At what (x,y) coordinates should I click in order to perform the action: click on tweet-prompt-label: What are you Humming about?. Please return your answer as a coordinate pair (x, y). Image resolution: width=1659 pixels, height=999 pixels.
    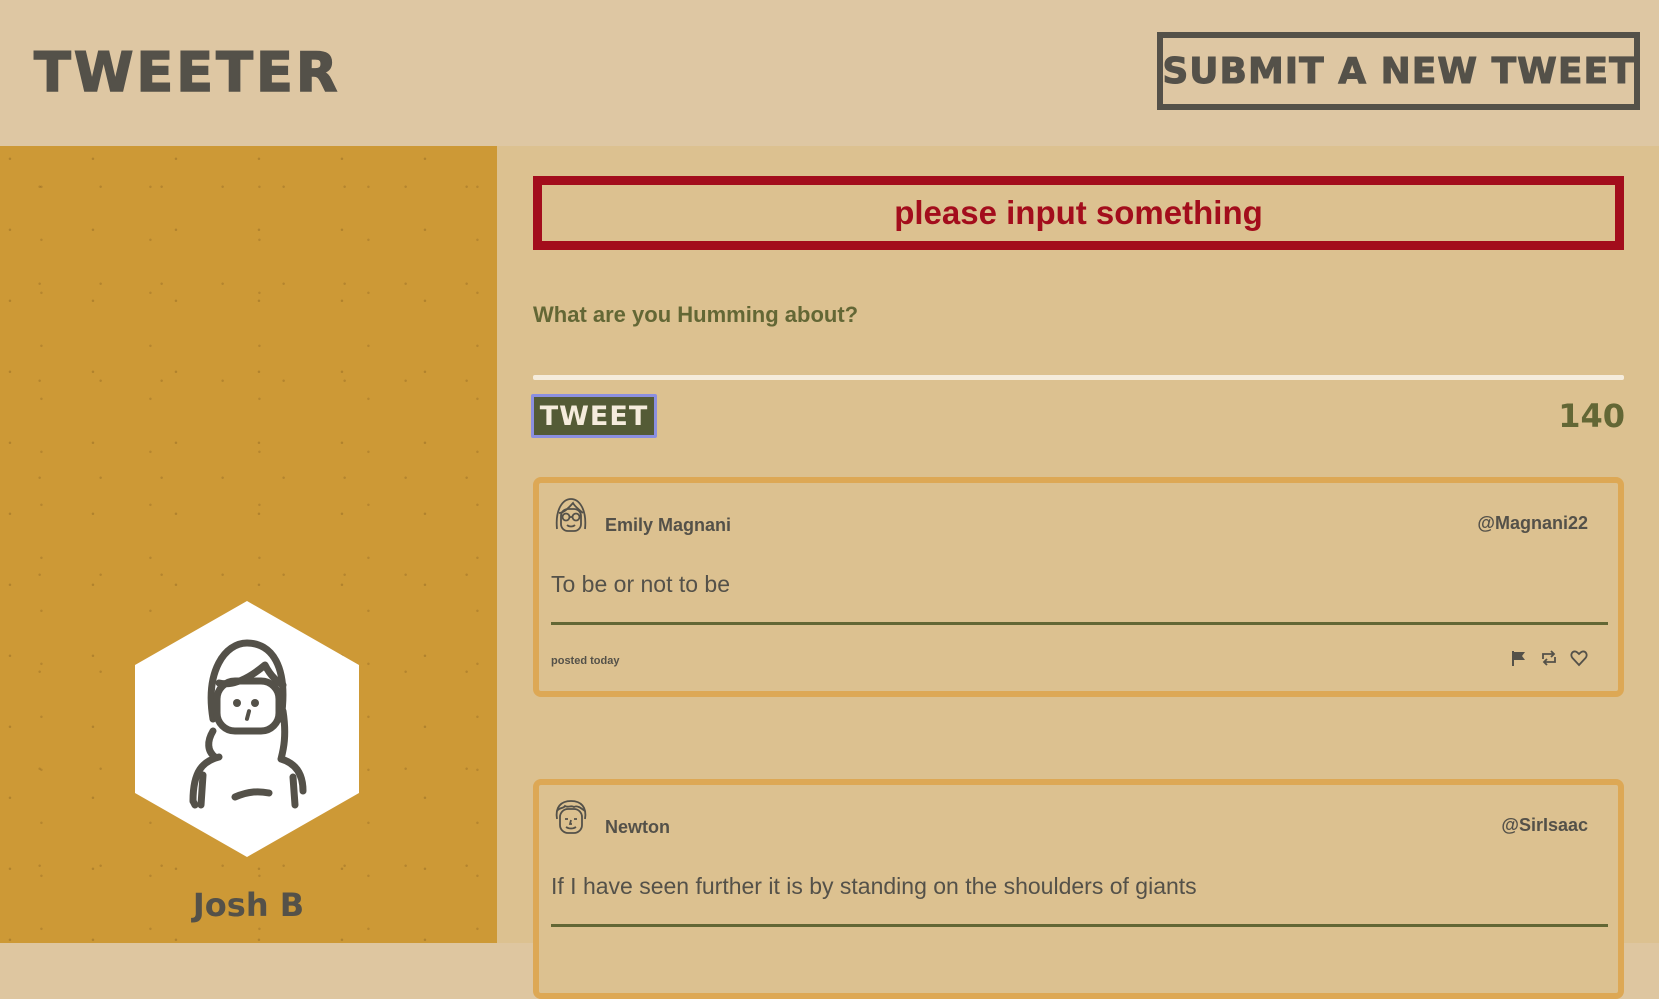
    Looking at the image, I should click on (696, 314).